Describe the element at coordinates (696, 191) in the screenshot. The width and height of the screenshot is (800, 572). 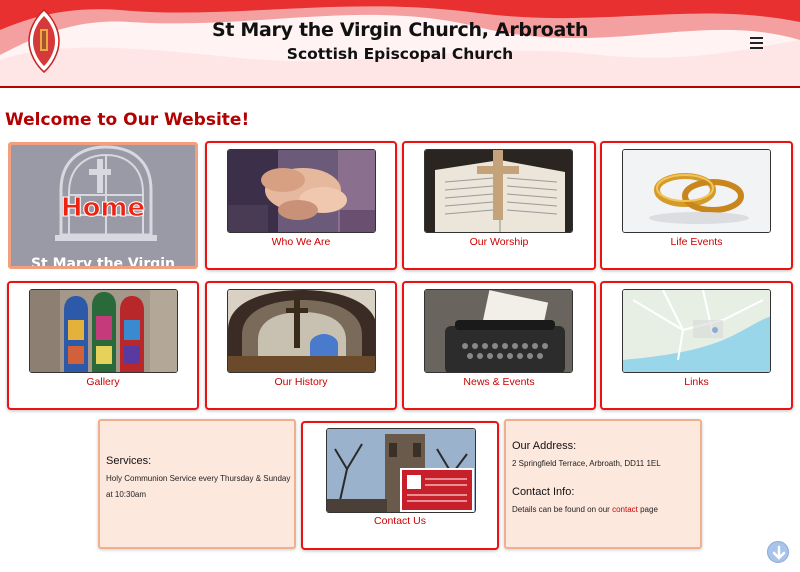
I see `wedding-rings-photo` at that location.